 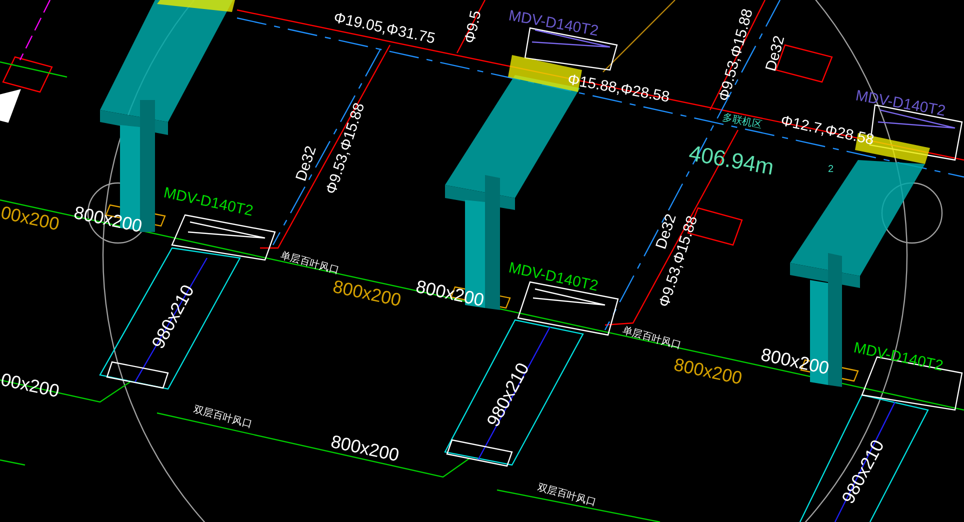 What do you see at coordinates (742, 122) in the screenshot?
I see `note-label: 多联机区` at bounding box center [742, 122].